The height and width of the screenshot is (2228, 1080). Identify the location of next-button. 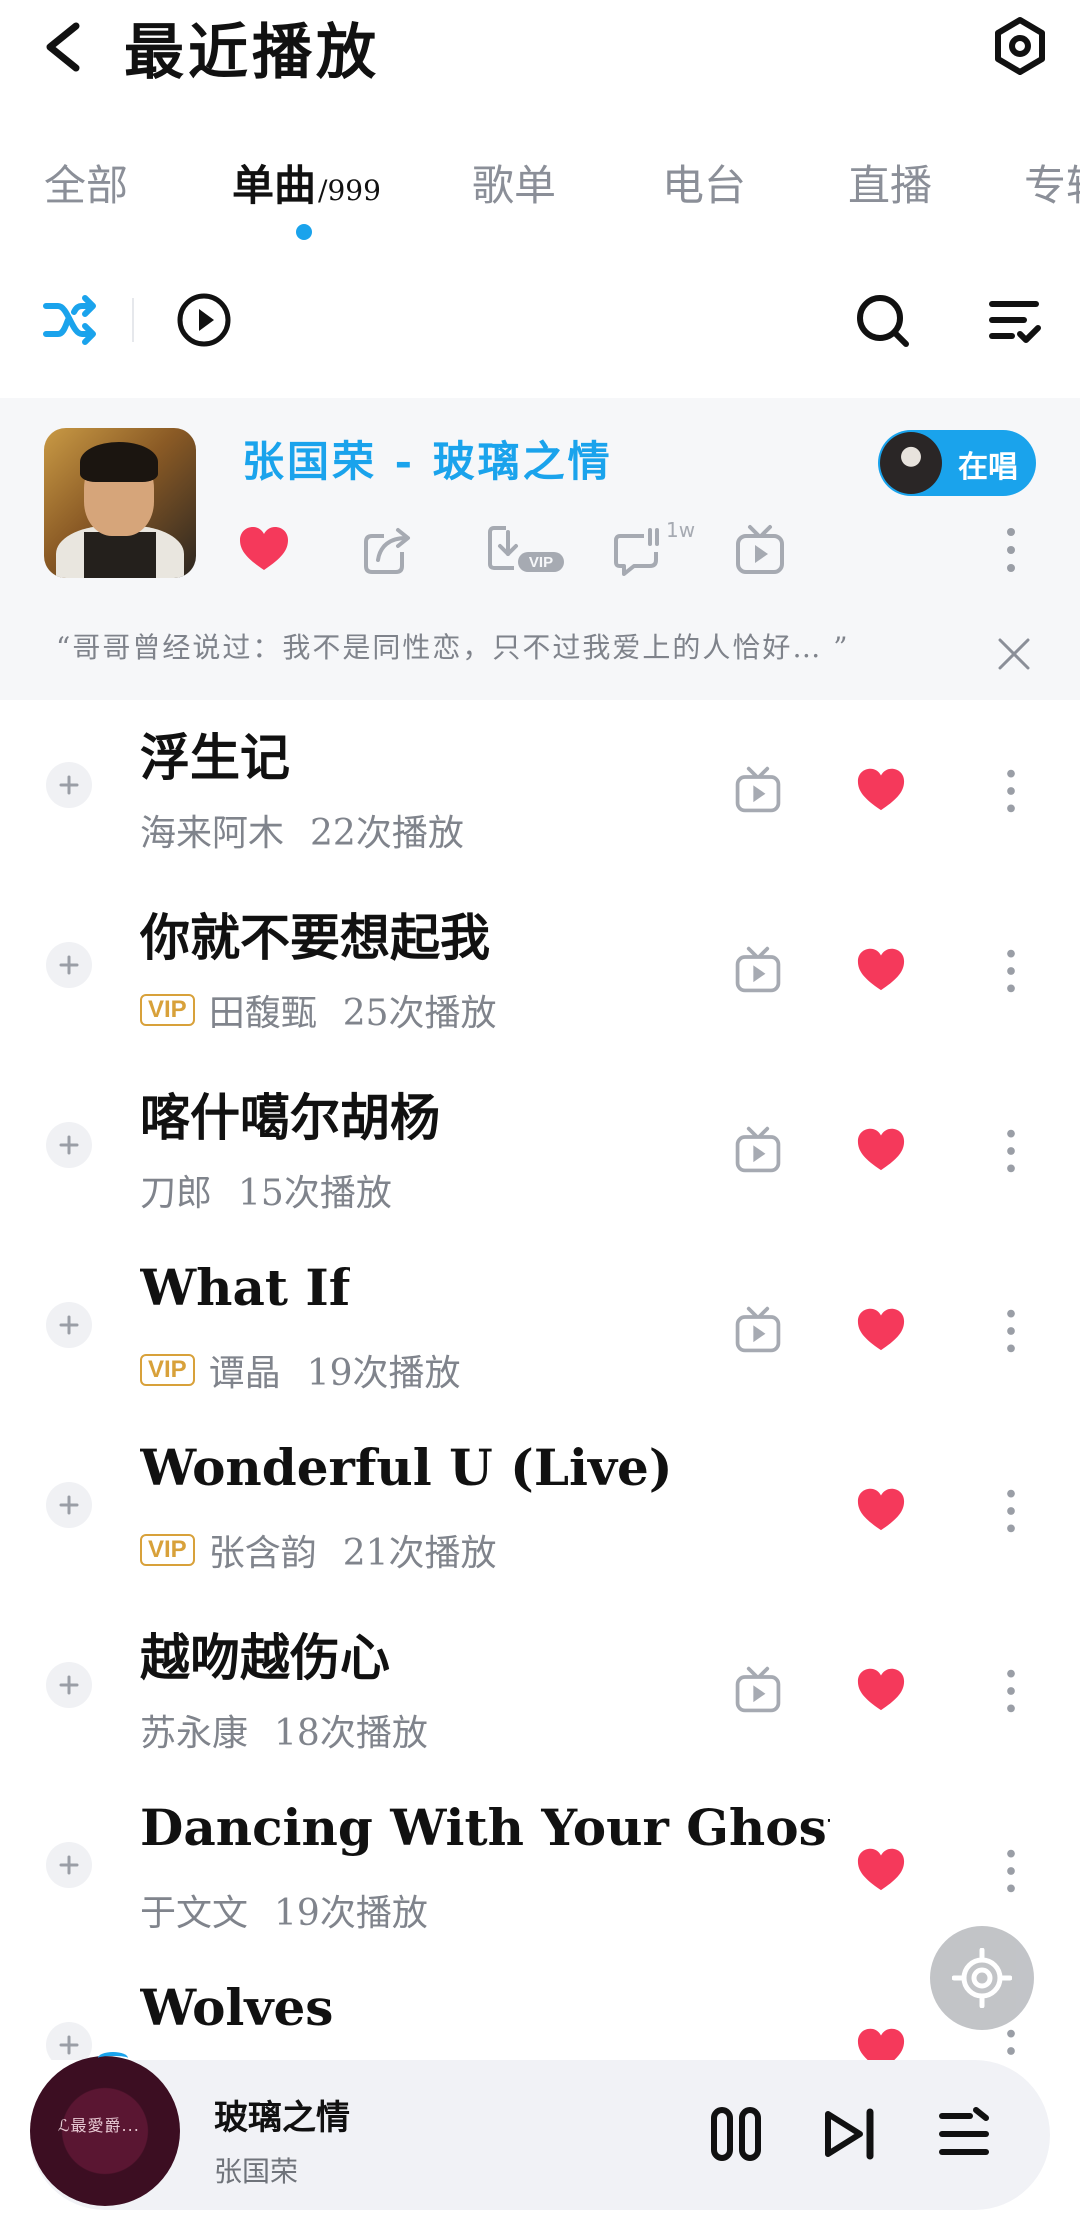
(850, 2134).